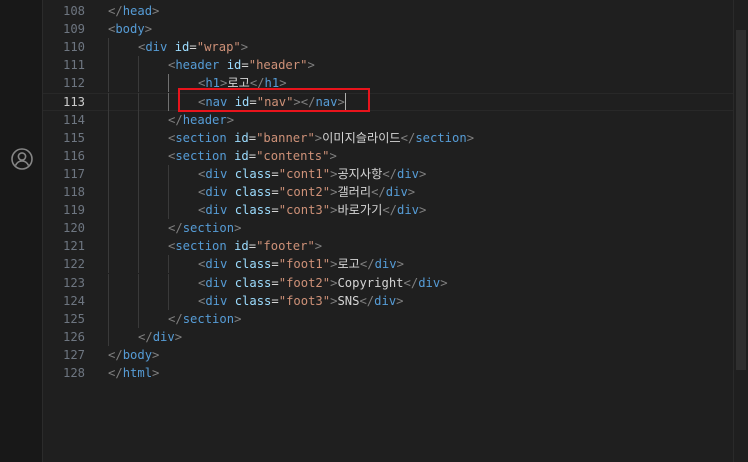  What do you see at coordinates (388, 29) in the screenshot?
I see `code-line: 109 <body>` at bounding box center [388, 29].